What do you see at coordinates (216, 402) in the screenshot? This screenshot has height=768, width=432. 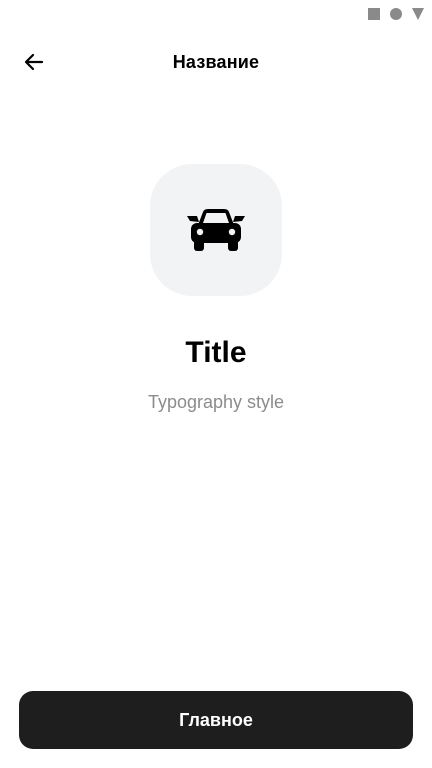 I see `content-subtitle: Typography style` at bounding box center [216, 402].